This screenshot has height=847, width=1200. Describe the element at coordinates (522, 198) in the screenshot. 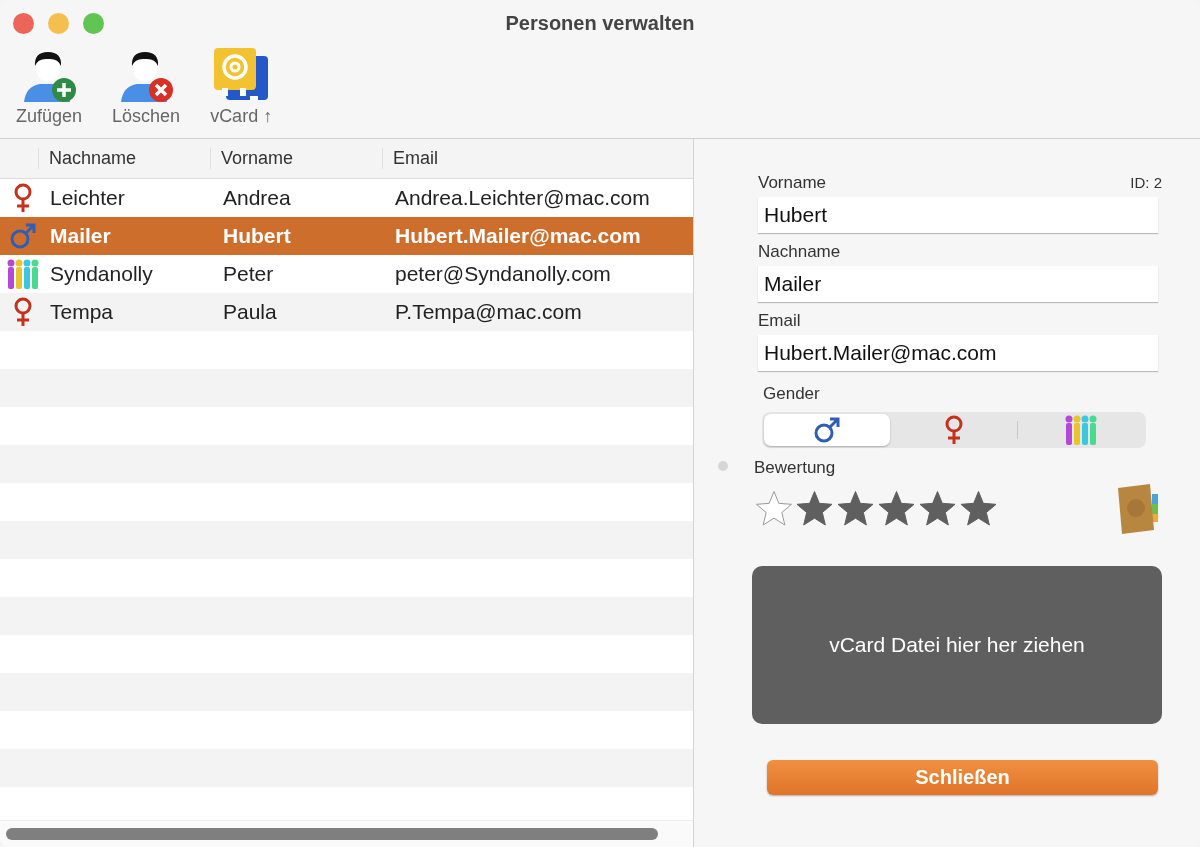

I see `table-cell-text: Andrea.Leichter@mac.com` at that location.